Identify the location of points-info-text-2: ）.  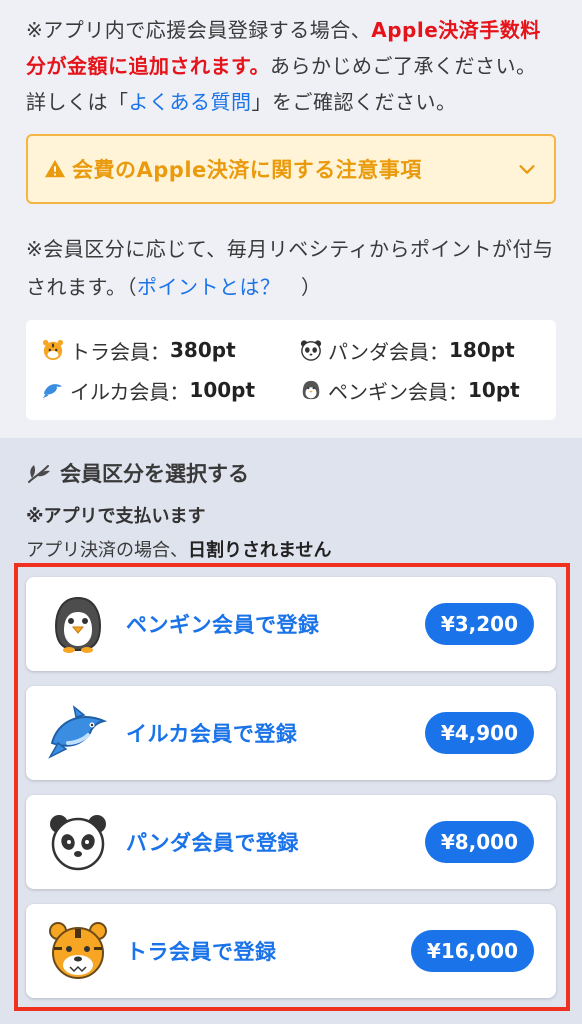
(301, 287).